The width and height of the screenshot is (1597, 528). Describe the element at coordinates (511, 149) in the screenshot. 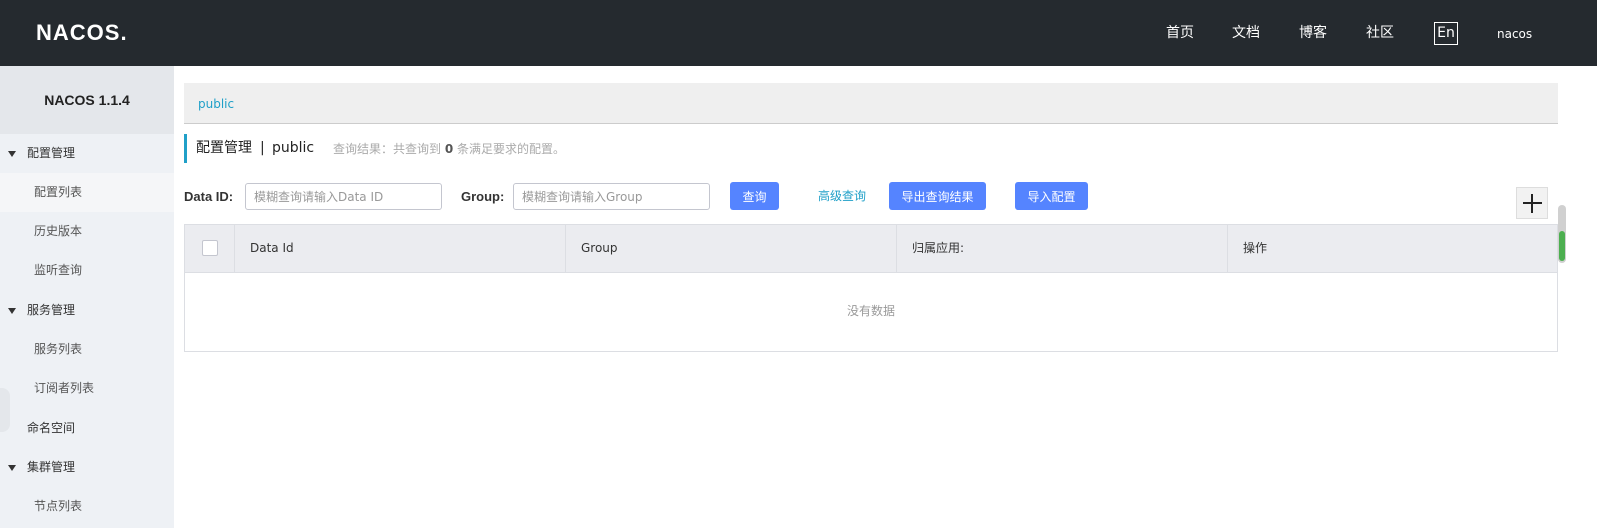

I see `hint-suffix: 条满足要求的配置。` at that location.